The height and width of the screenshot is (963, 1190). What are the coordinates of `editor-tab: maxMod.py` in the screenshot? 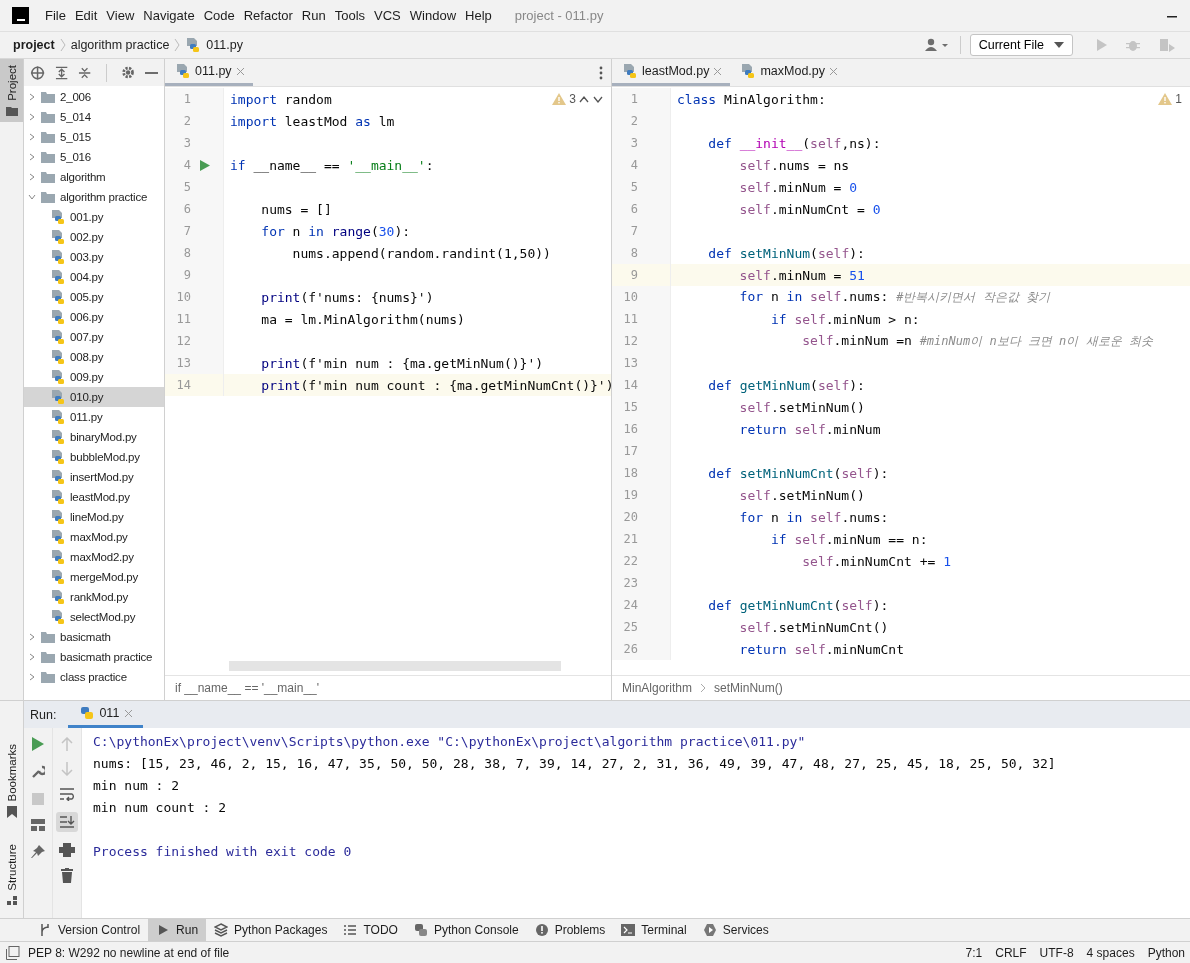 It's located at (788, 72).